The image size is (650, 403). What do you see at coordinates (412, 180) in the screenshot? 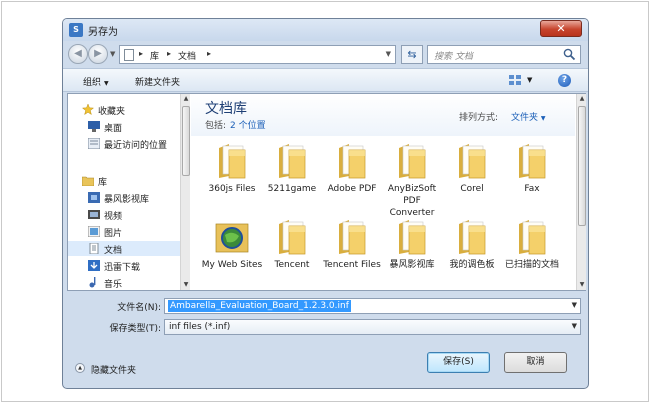
I see `file-item: AnyBizSoft PDF Converter` at bounding box center [412, 180].